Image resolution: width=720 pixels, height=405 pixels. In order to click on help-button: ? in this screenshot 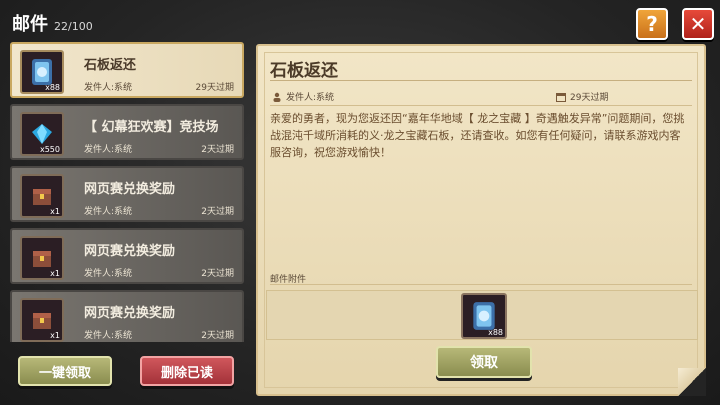, I will do `click(652, 24)`.